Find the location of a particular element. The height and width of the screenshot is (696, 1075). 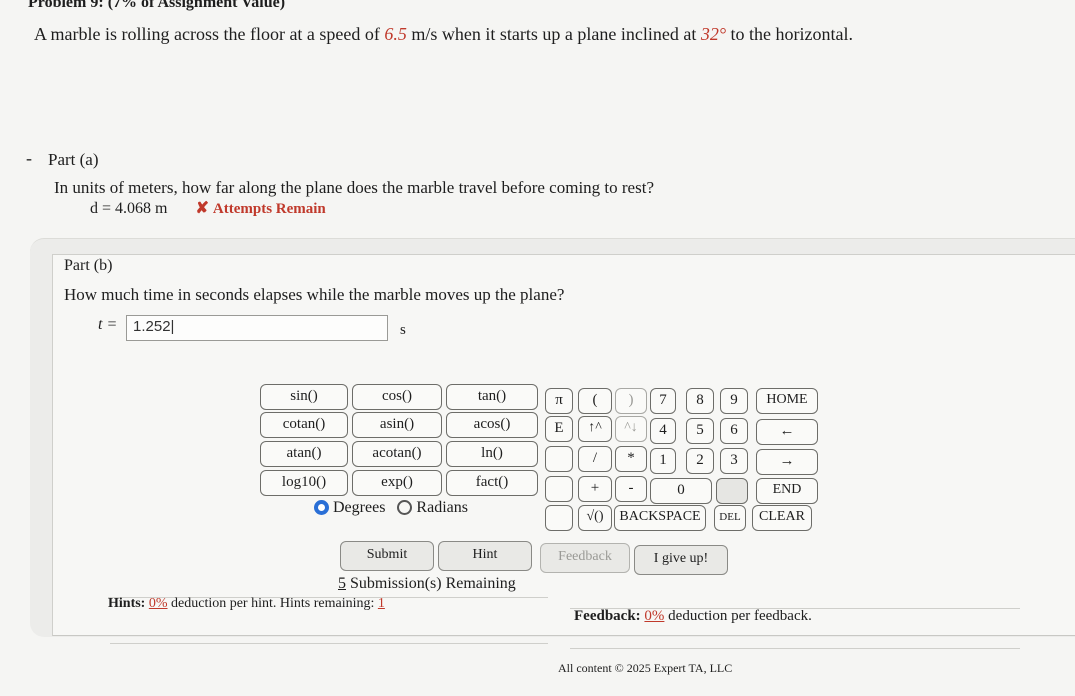

part-a-title: Part (a) is located at coordinates (73, 159).